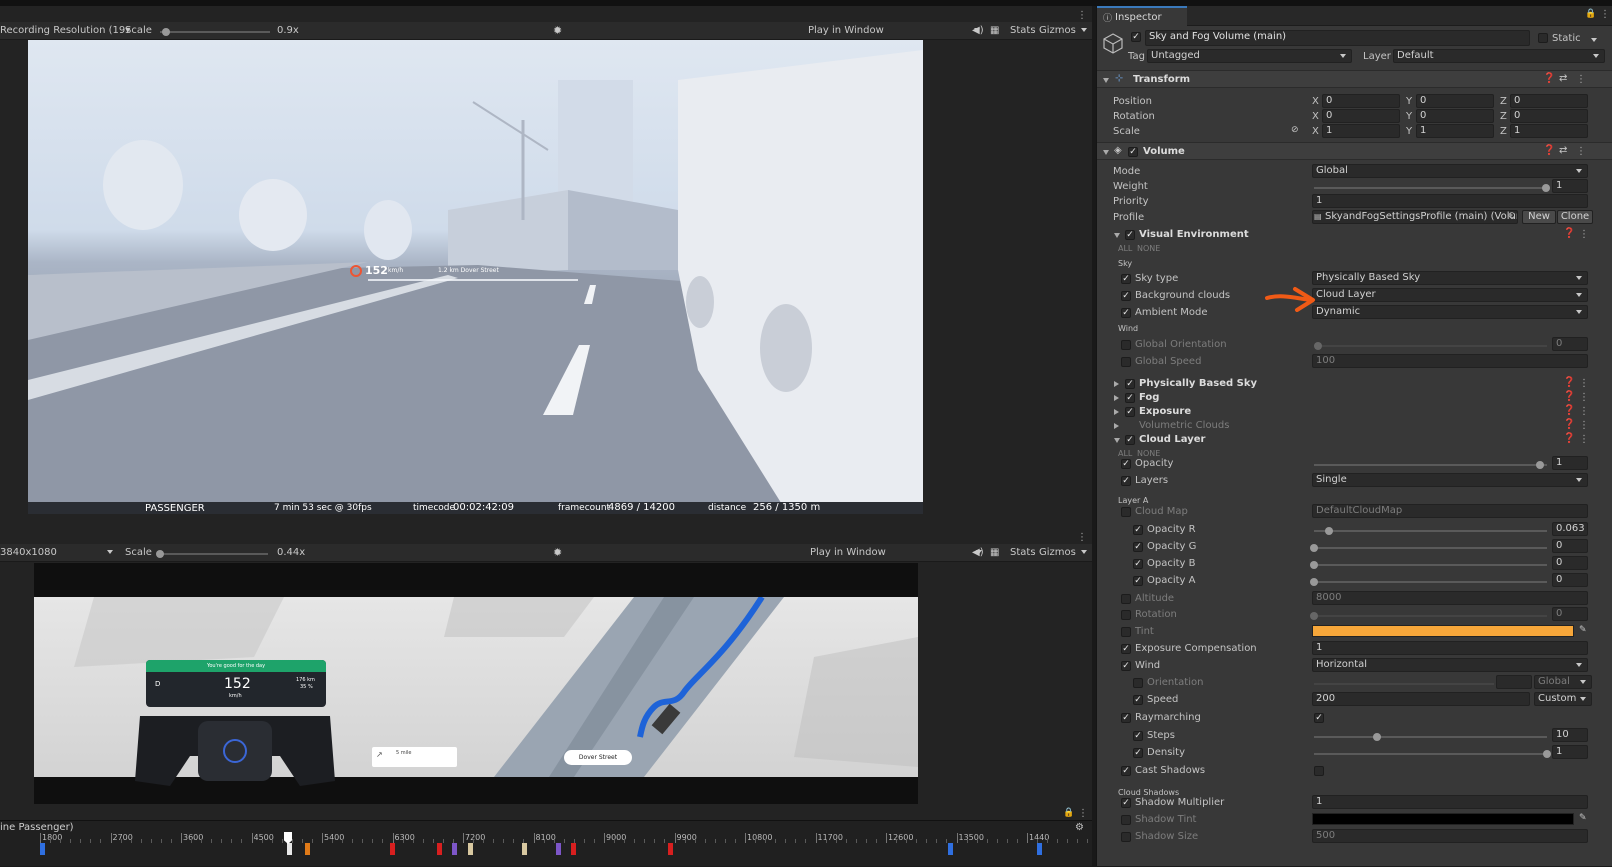 The height and width of the screenshot is (867, 1612). What do you see at coordinates (1138, 683) in the screenshot?
I see `orientation-override` at bounding box center [1138, 683].